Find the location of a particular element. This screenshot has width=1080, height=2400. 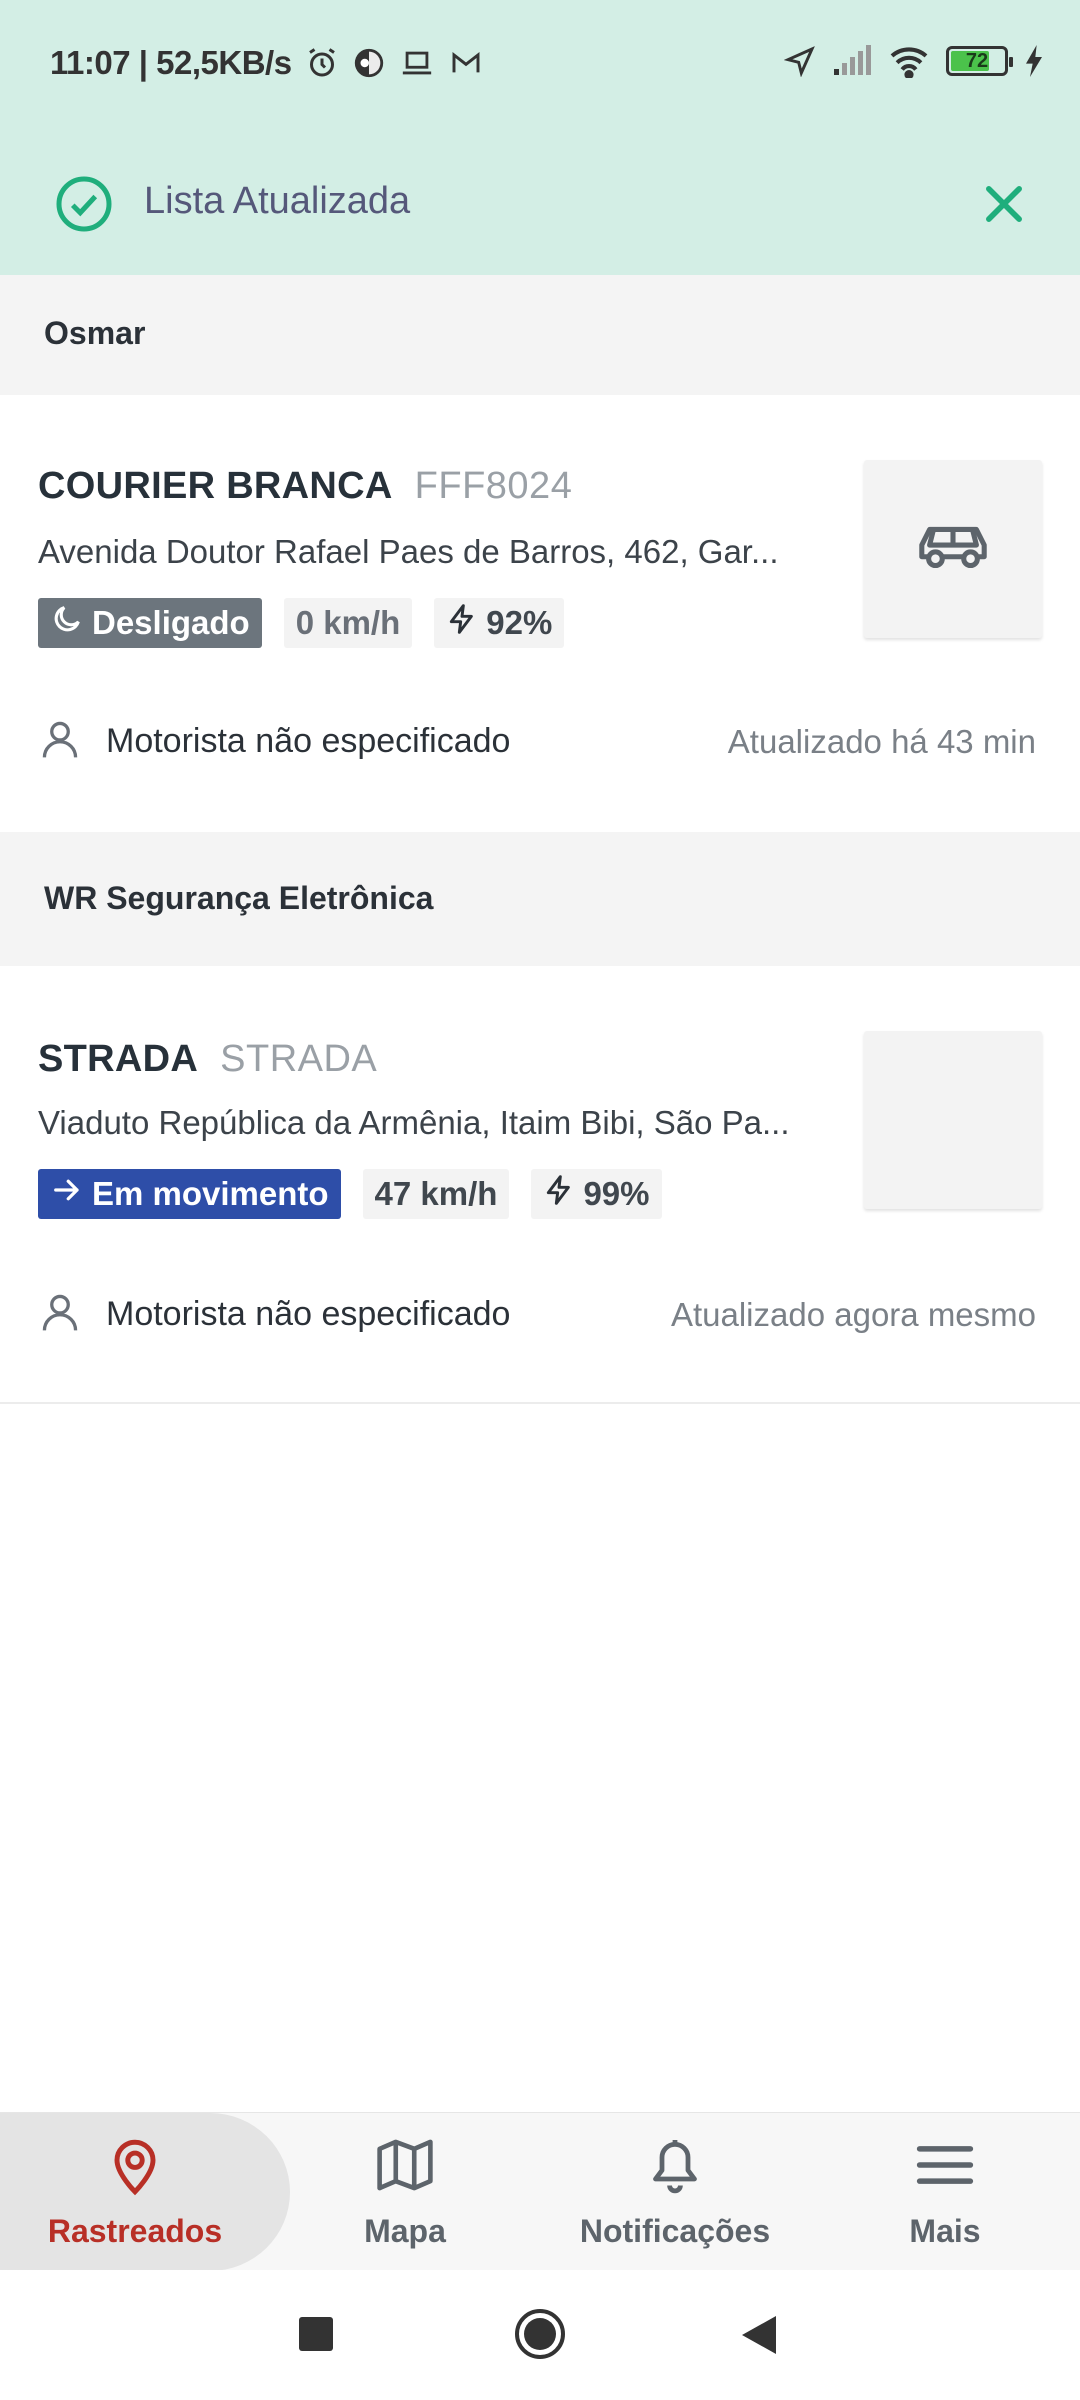

group-header: WR Segurança Eletrônica is located at coordinates (540, 899).